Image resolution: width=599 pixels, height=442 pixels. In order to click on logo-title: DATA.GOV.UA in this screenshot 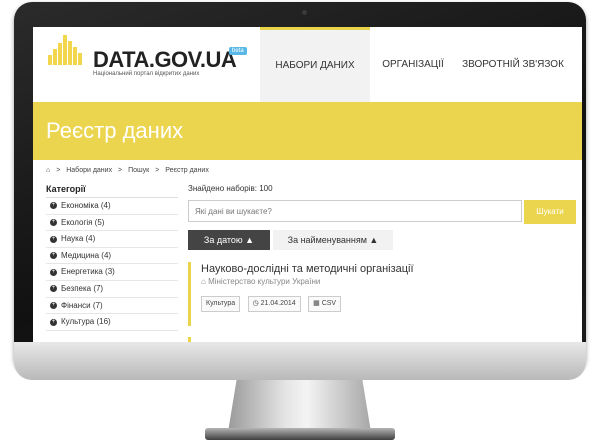, I will do `click(165, 60)`.